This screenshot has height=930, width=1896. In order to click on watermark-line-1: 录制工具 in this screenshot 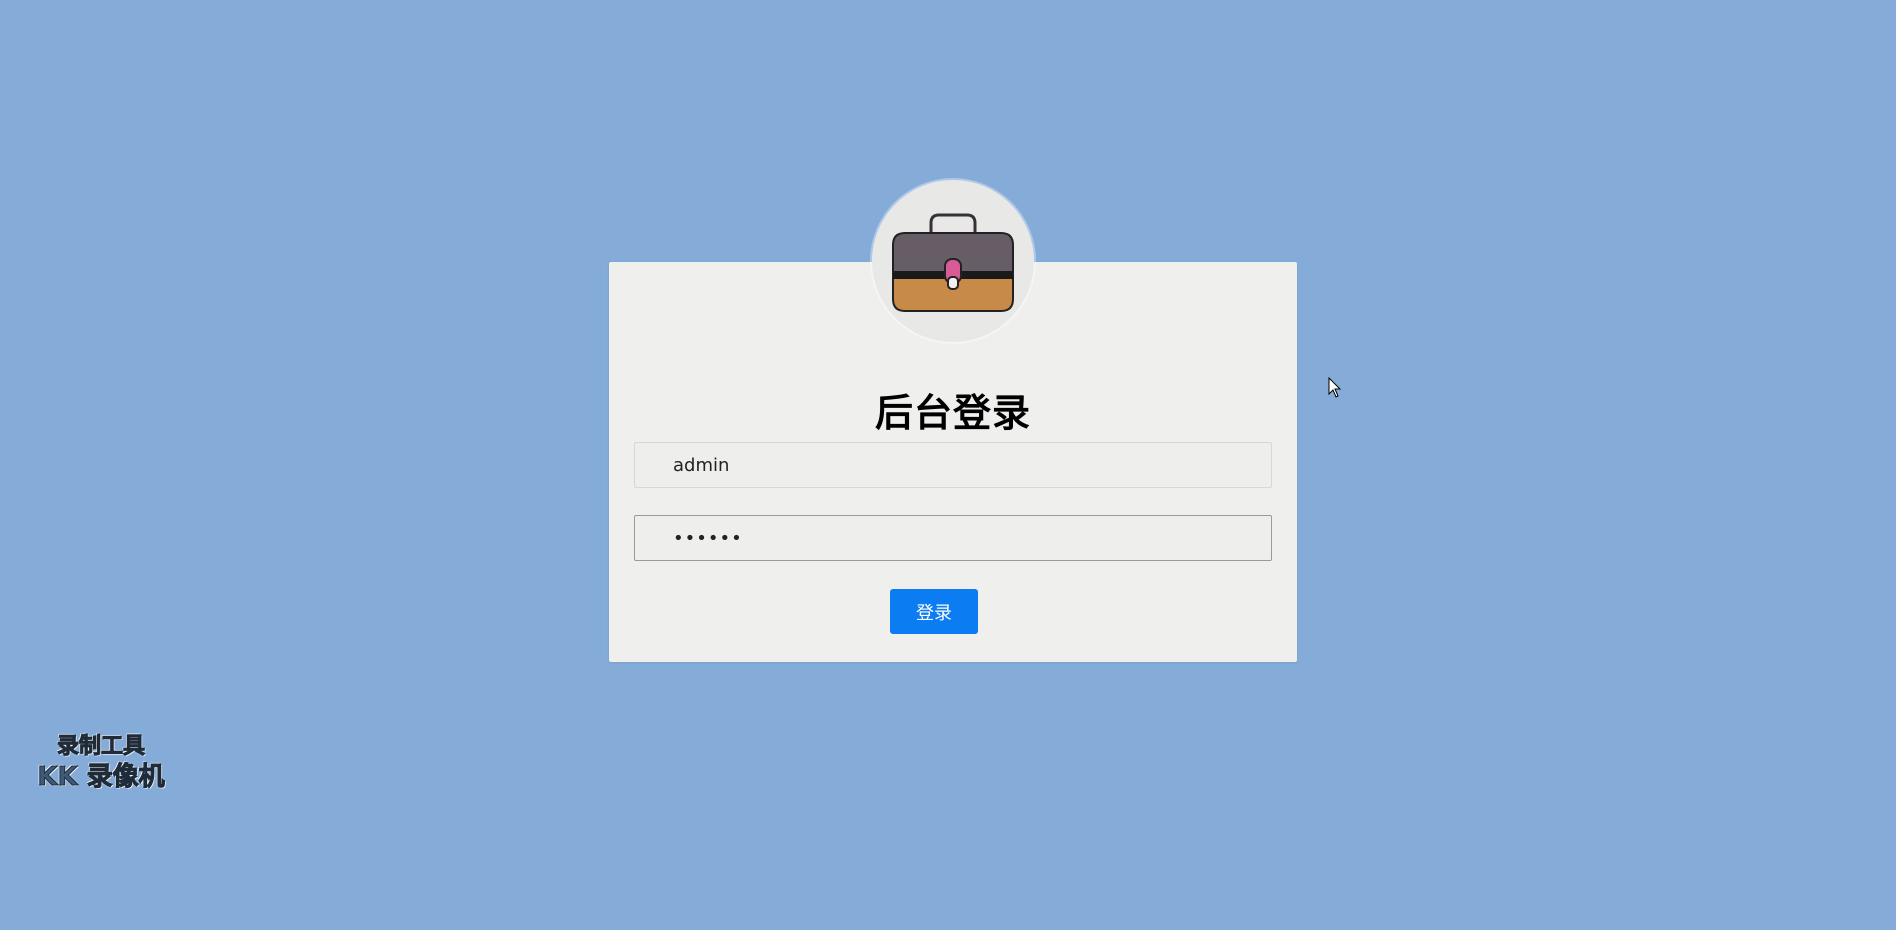, I will do `click(100, 747)`.